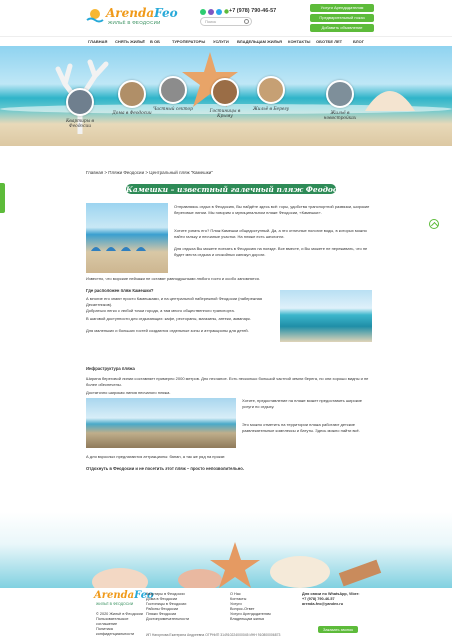 This screenshot has width=452, height=640. I want to click on category-hotels: Гостиницы в Крыму, so click(225, 98).